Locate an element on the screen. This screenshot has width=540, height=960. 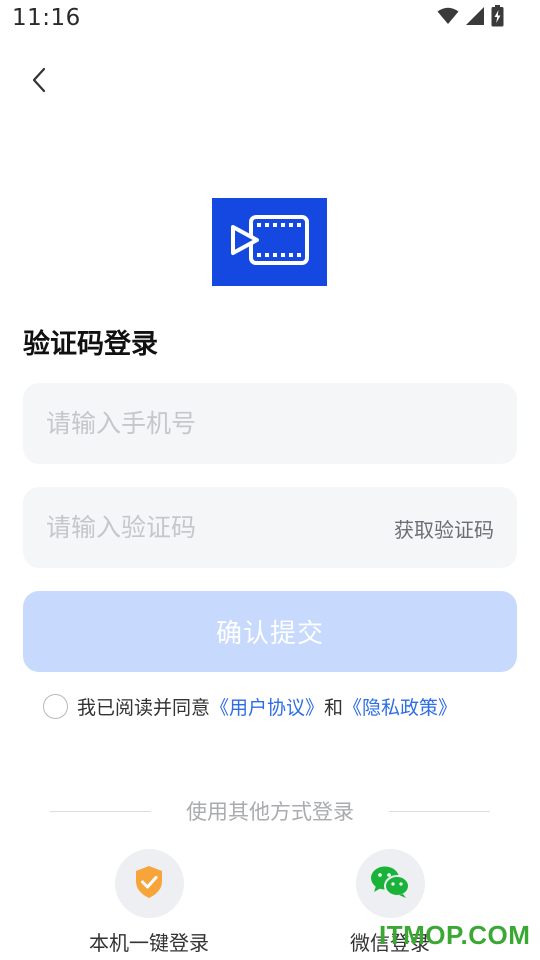
shield-check-icon is located at coordinates (149, 884).